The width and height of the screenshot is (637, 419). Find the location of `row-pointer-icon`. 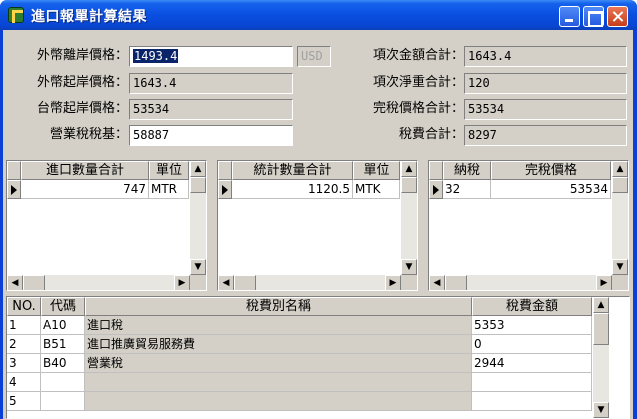

row-pointer-icon is located at coordinates (225, 190).